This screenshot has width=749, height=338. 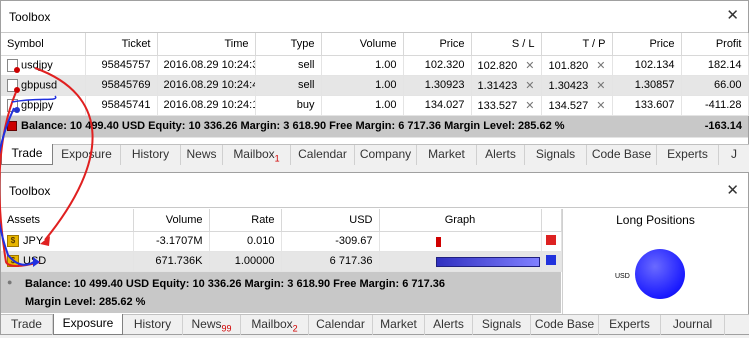 I want to click on time-value: 2016.08.29 10:24:17, so click(x=209, y=105).